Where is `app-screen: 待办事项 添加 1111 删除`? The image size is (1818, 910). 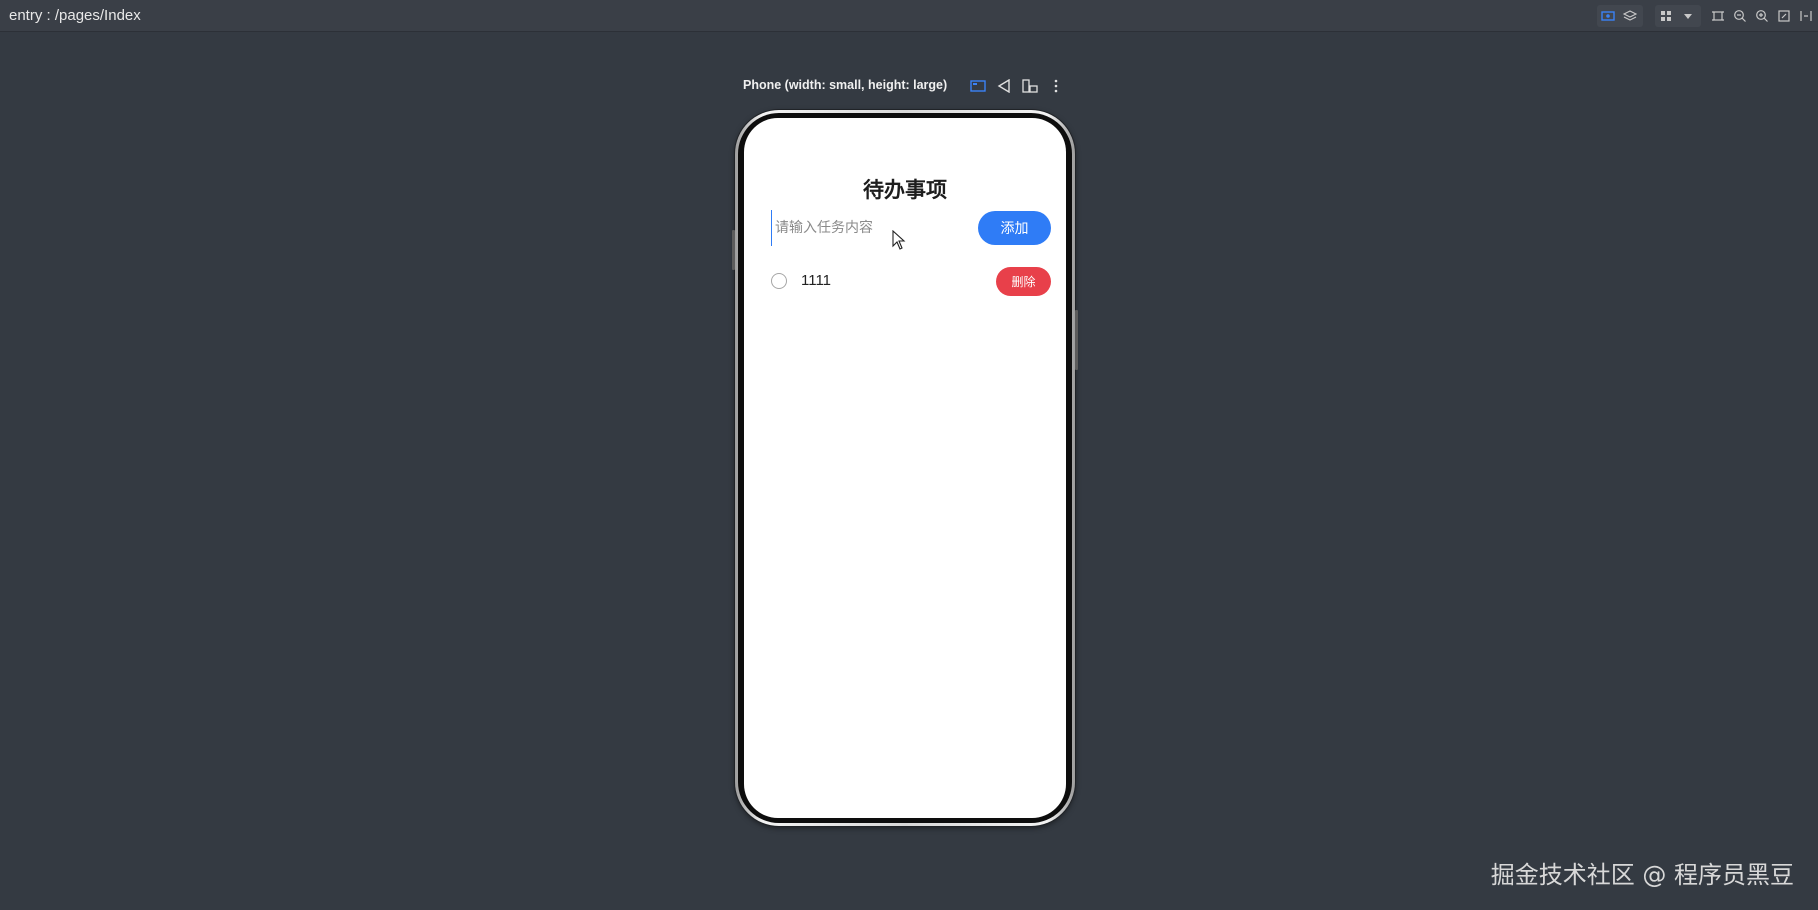 app-screen: 待办事项 添加 1111 删除 is located at coordinates (905, 468).